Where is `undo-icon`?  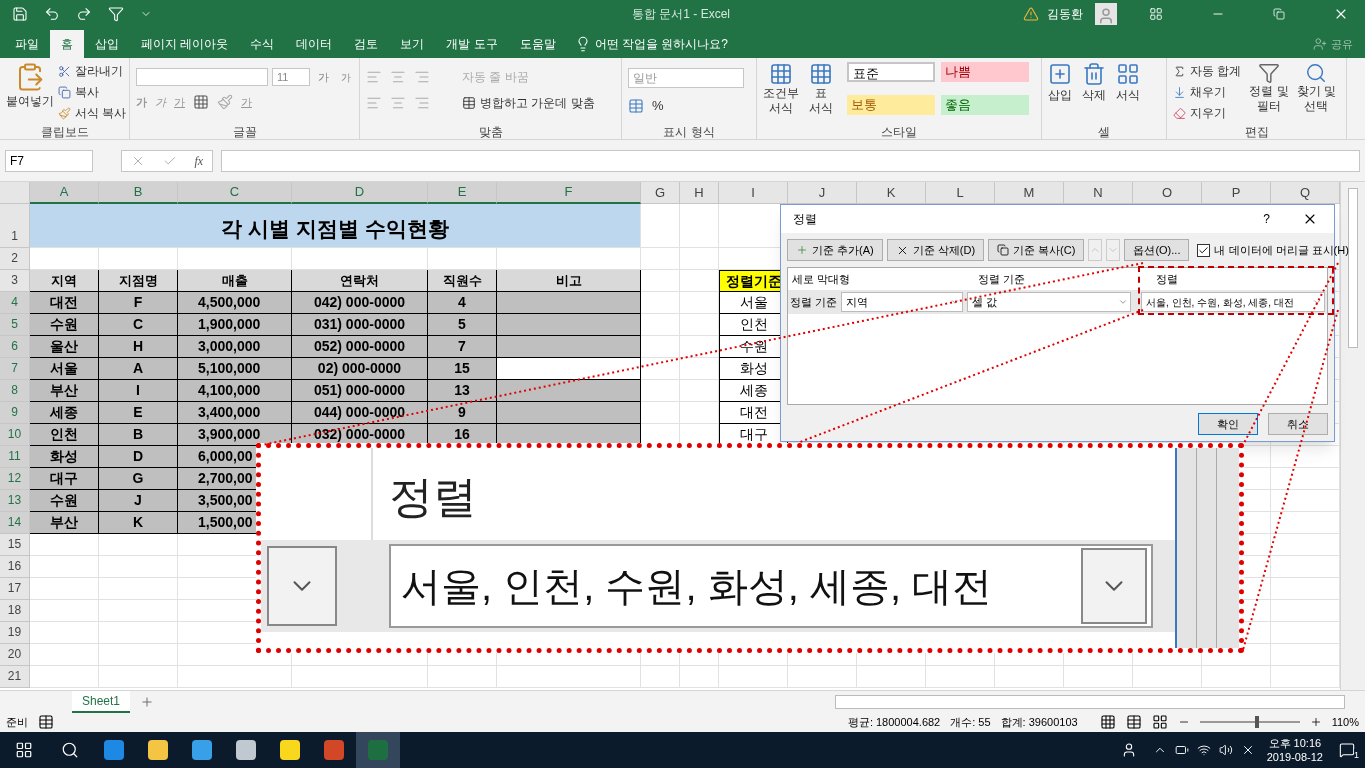
undo-icon is located at coordinates (52, 14).